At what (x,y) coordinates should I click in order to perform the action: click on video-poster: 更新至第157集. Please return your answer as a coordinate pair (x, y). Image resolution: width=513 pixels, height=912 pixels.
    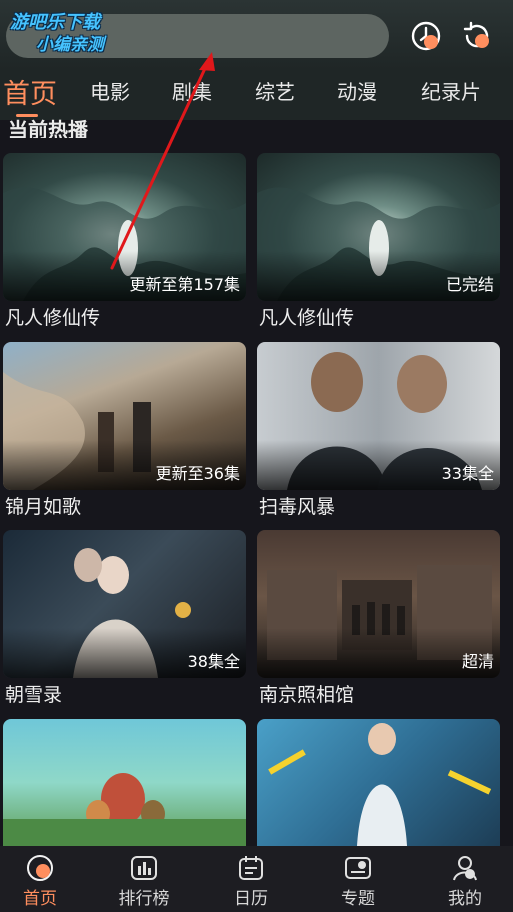
    Looking at the image, I should click on (124, 227).